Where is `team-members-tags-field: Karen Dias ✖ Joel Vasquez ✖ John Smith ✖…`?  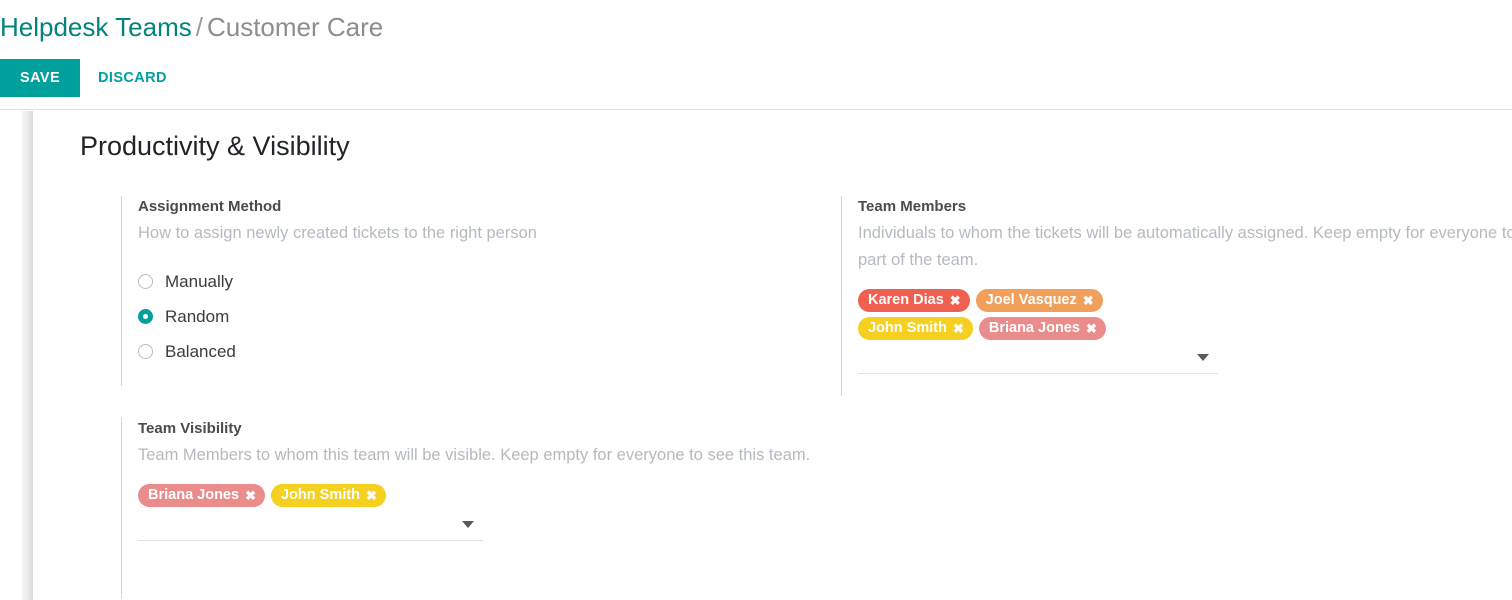
team-members-tags-field: Karen Dias ✖ Joel Vasquez ✖ John Smith ✖… is located at coordinates (1185, 331).